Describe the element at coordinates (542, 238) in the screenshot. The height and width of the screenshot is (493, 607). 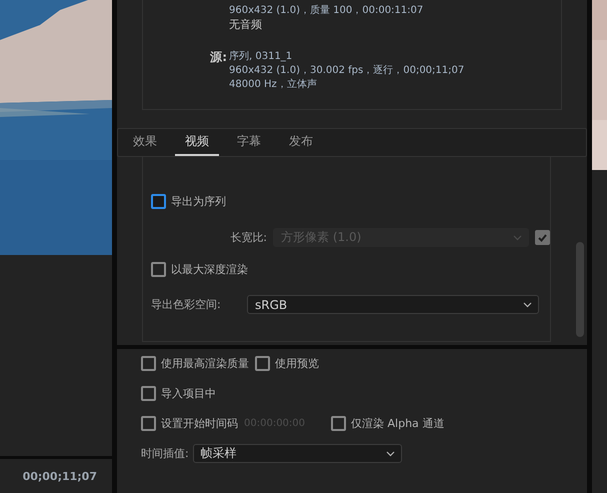
I see `check-icon` at that location.